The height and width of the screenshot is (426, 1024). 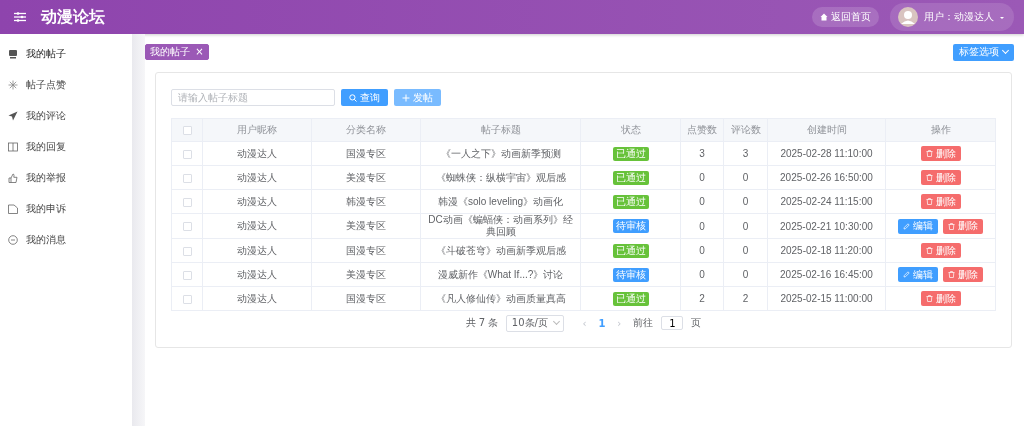 I want to click on goto-label: 前往, so click(x=643, y=323).